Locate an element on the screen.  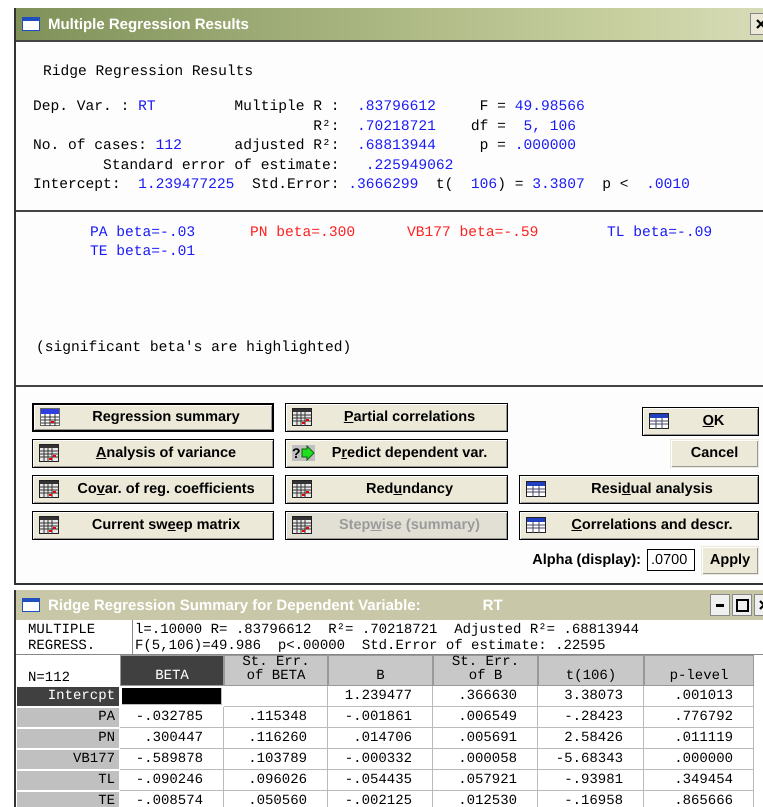
side-label: MULTIPLE is located at coordinates (62, 630).